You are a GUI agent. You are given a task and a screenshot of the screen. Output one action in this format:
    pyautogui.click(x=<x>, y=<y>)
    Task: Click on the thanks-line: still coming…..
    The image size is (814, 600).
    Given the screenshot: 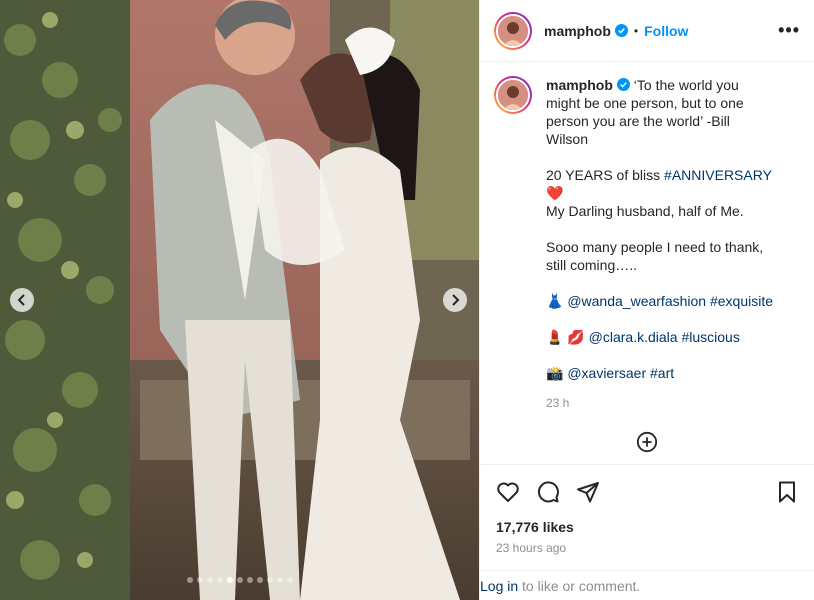 What is the action you would take?
    pyautogui.click(x=592, y=265)
    